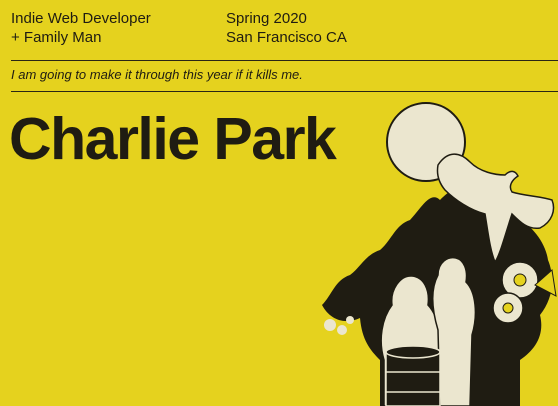  Describe the element at coordinates (284, 91) in the screenshot. I see `divider-bottom` at that location.